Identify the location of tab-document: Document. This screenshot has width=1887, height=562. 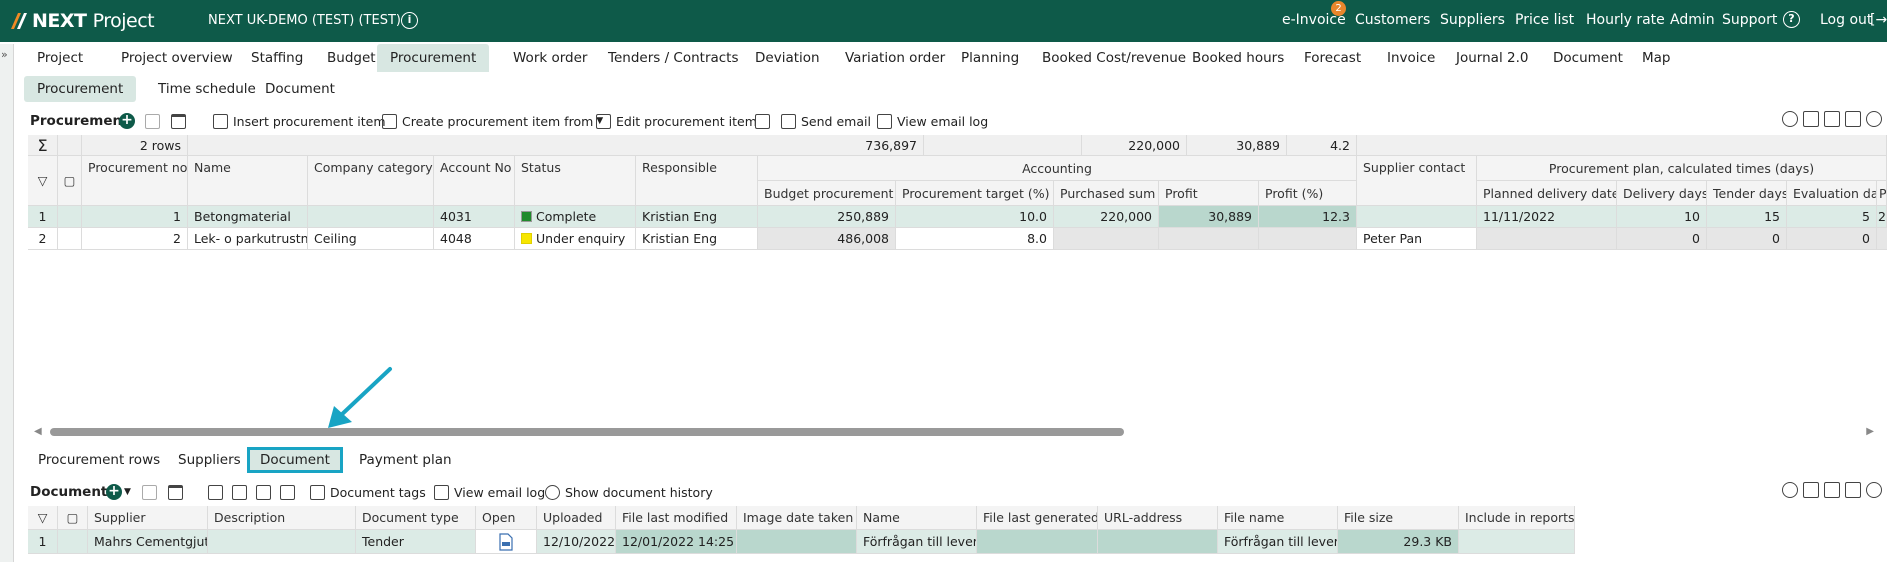
(1588, 58).